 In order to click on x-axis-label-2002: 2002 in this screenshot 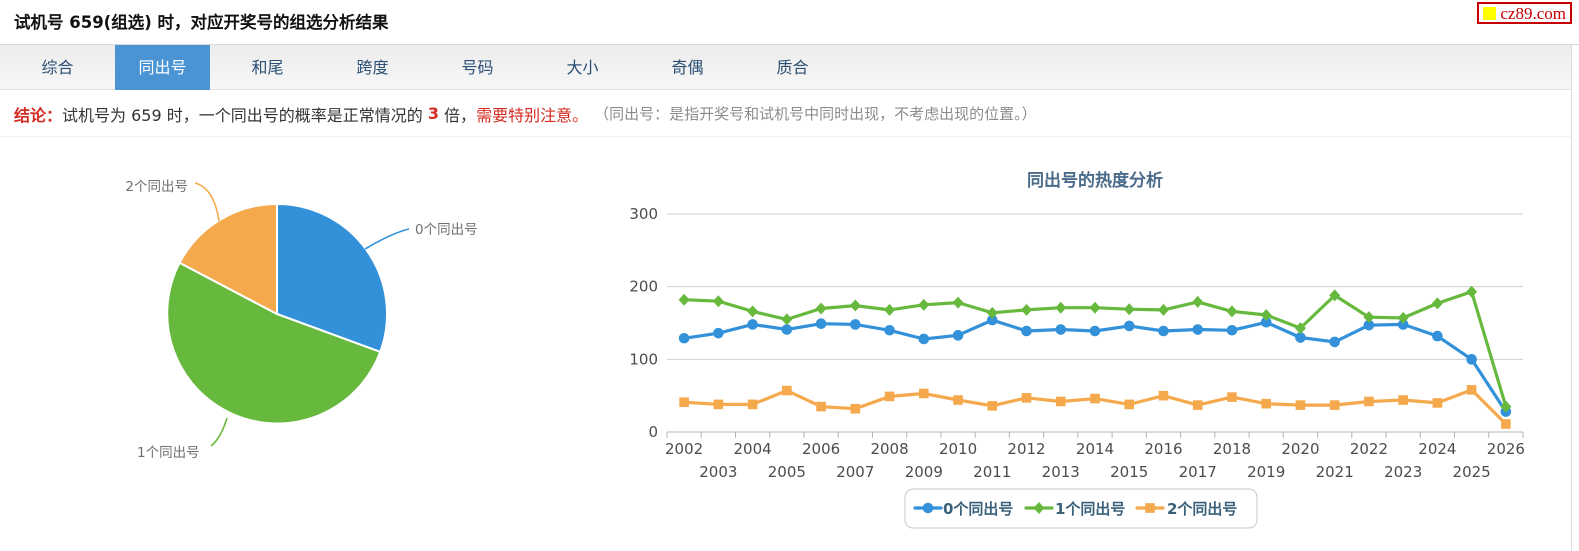, I will do `click(684, 449)`.